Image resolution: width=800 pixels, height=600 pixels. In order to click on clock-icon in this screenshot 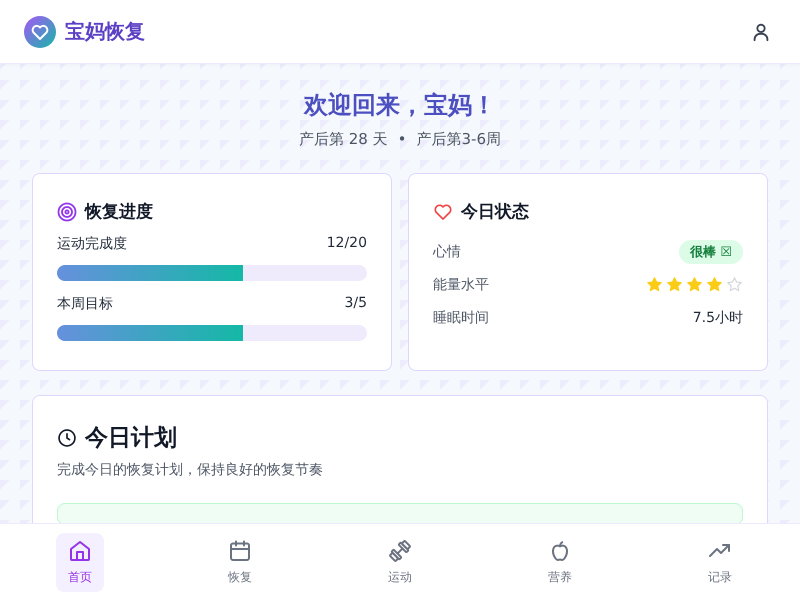, I will do `click(67, 438)`.